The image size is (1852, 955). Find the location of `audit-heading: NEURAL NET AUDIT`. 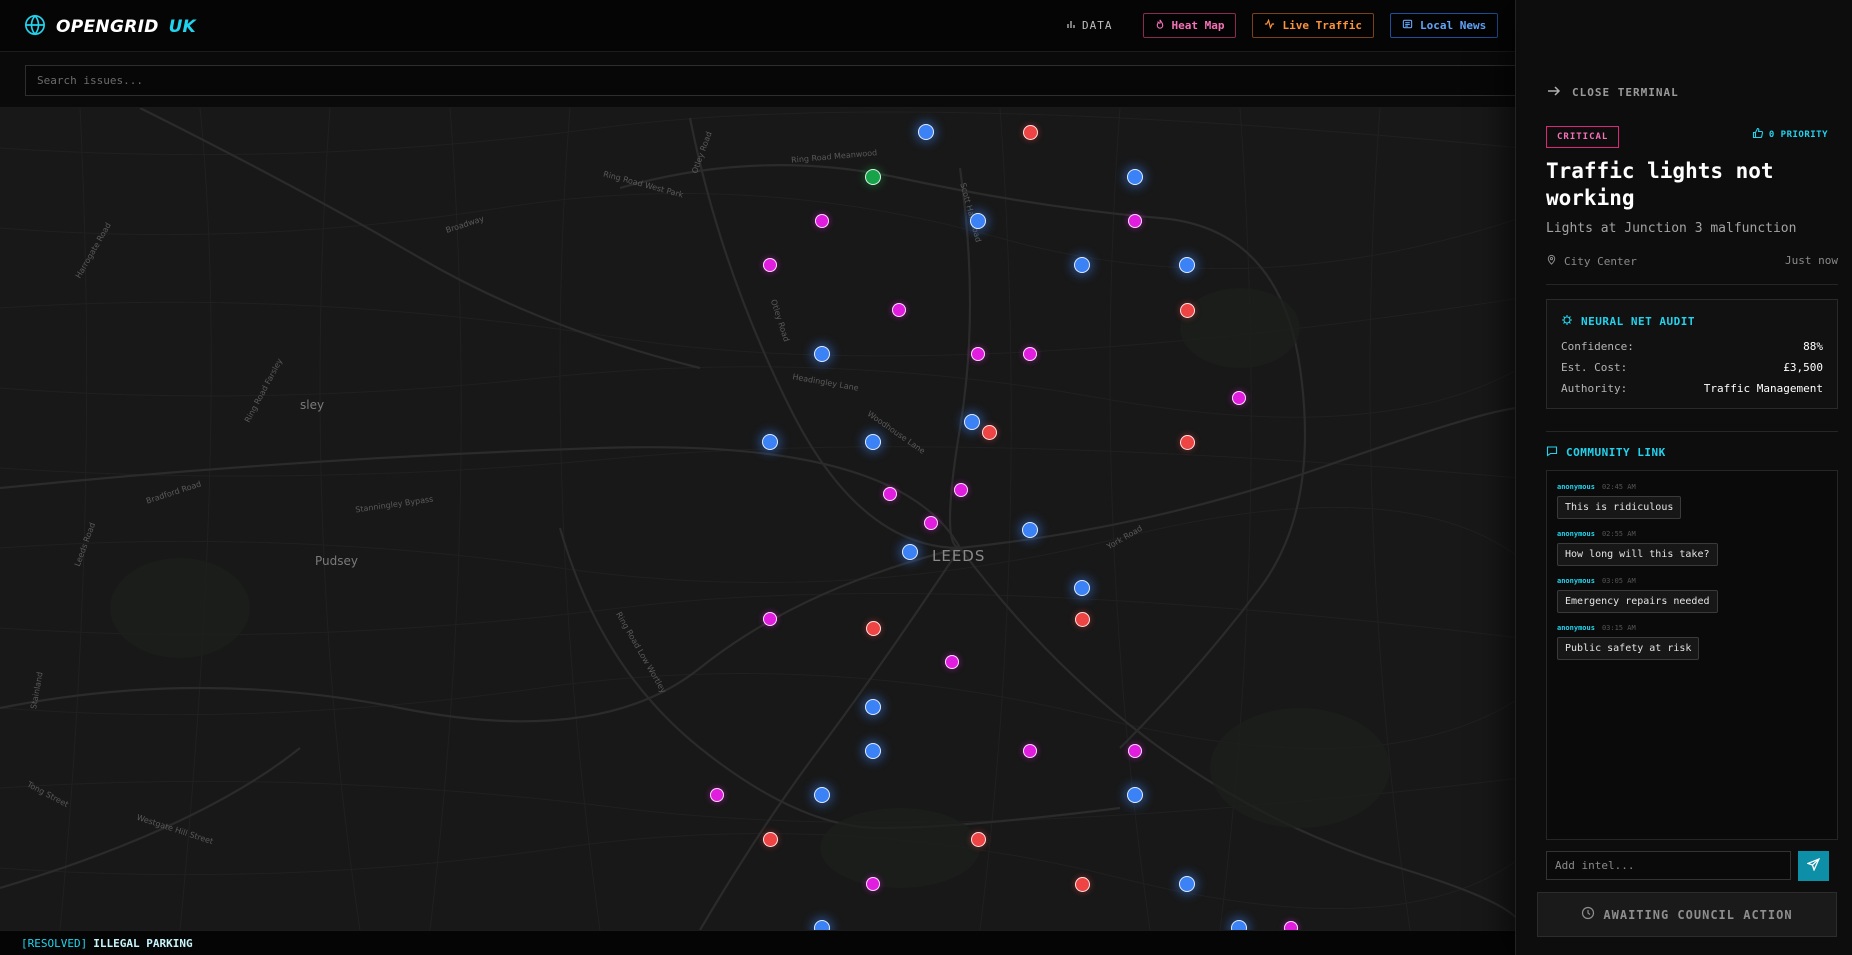

audit-heading: NEURAL NET AUDIT is located at coordinates (1692, 321).